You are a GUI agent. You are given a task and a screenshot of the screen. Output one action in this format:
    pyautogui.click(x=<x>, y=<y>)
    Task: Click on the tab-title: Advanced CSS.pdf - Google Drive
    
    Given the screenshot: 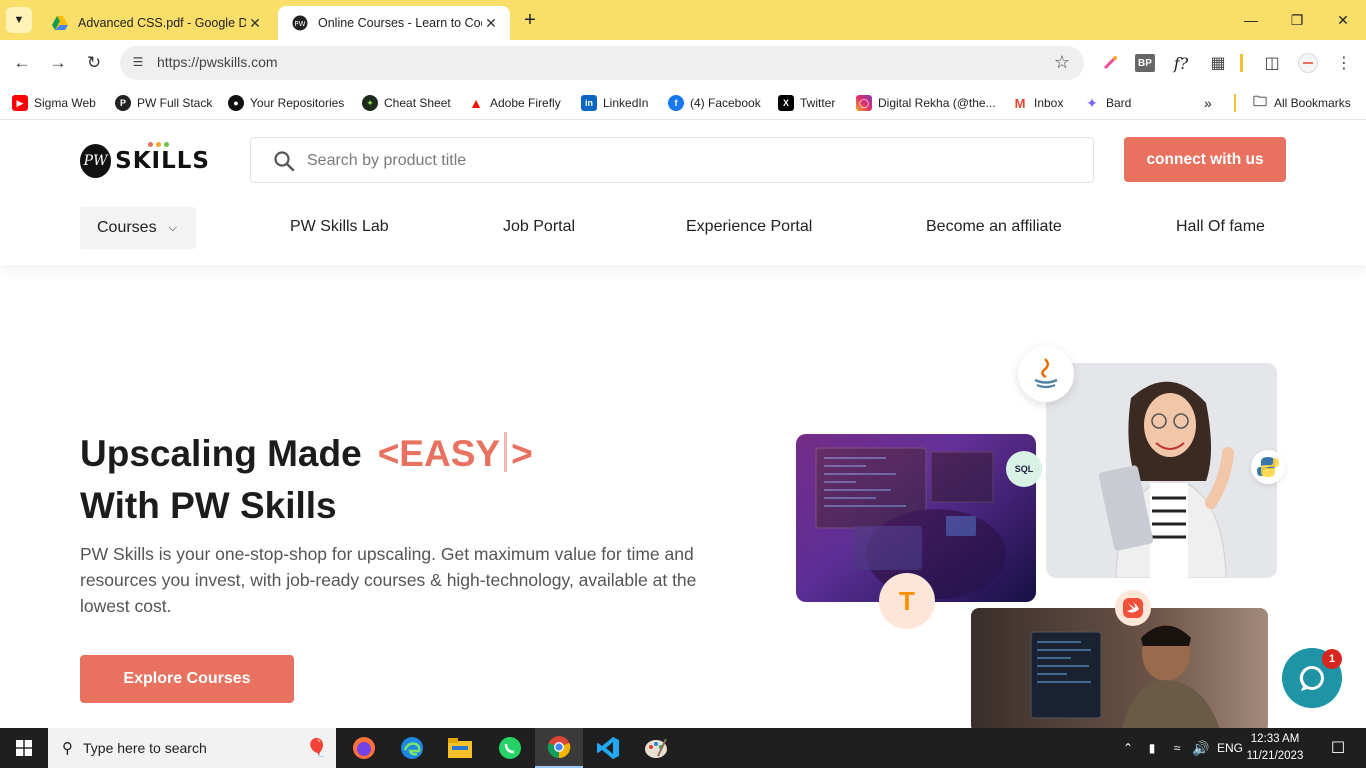 What is the action you would take?
    pyautogui.click(x=162, y=23)
    